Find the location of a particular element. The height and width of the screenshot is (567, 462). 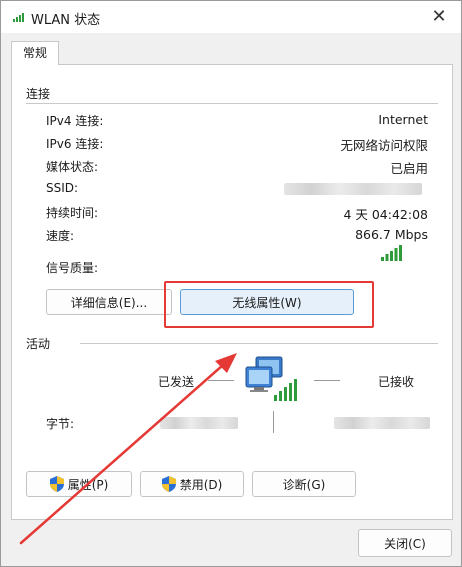

media-state-label: 媒体状态: is located at coordinates (72, 167).